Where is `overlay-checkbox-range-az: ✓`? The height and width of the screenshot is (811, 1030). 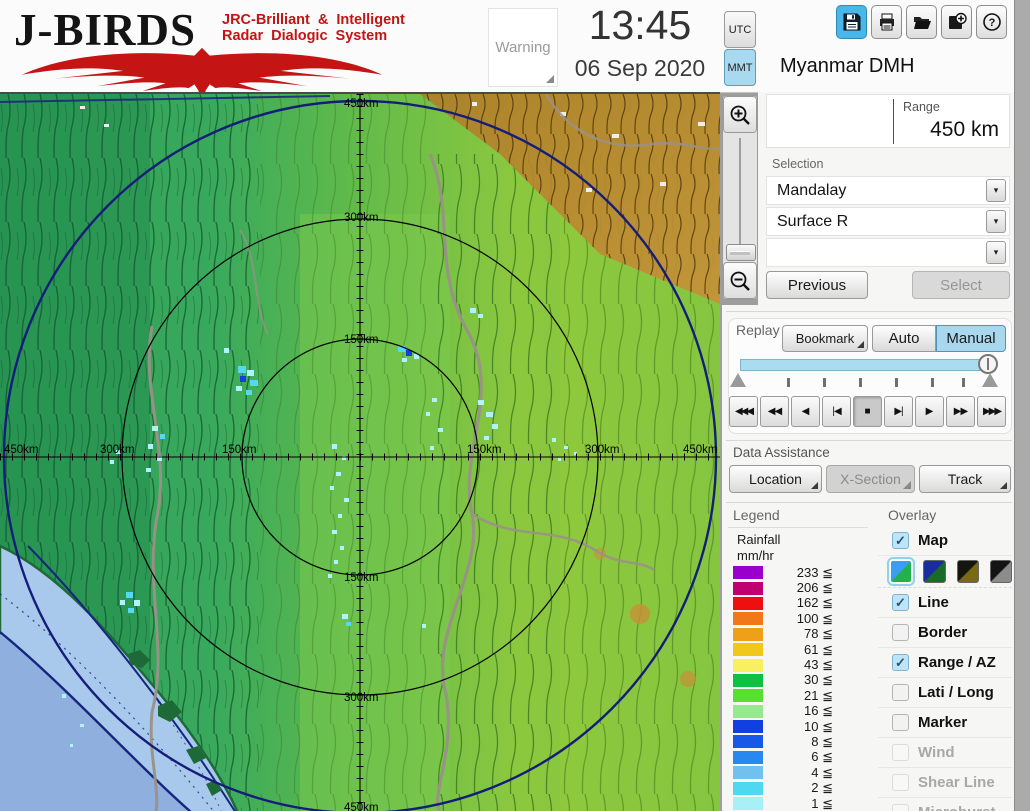
overlay-checkbox-range-az: ✓ is located at coordinates (900, 662).